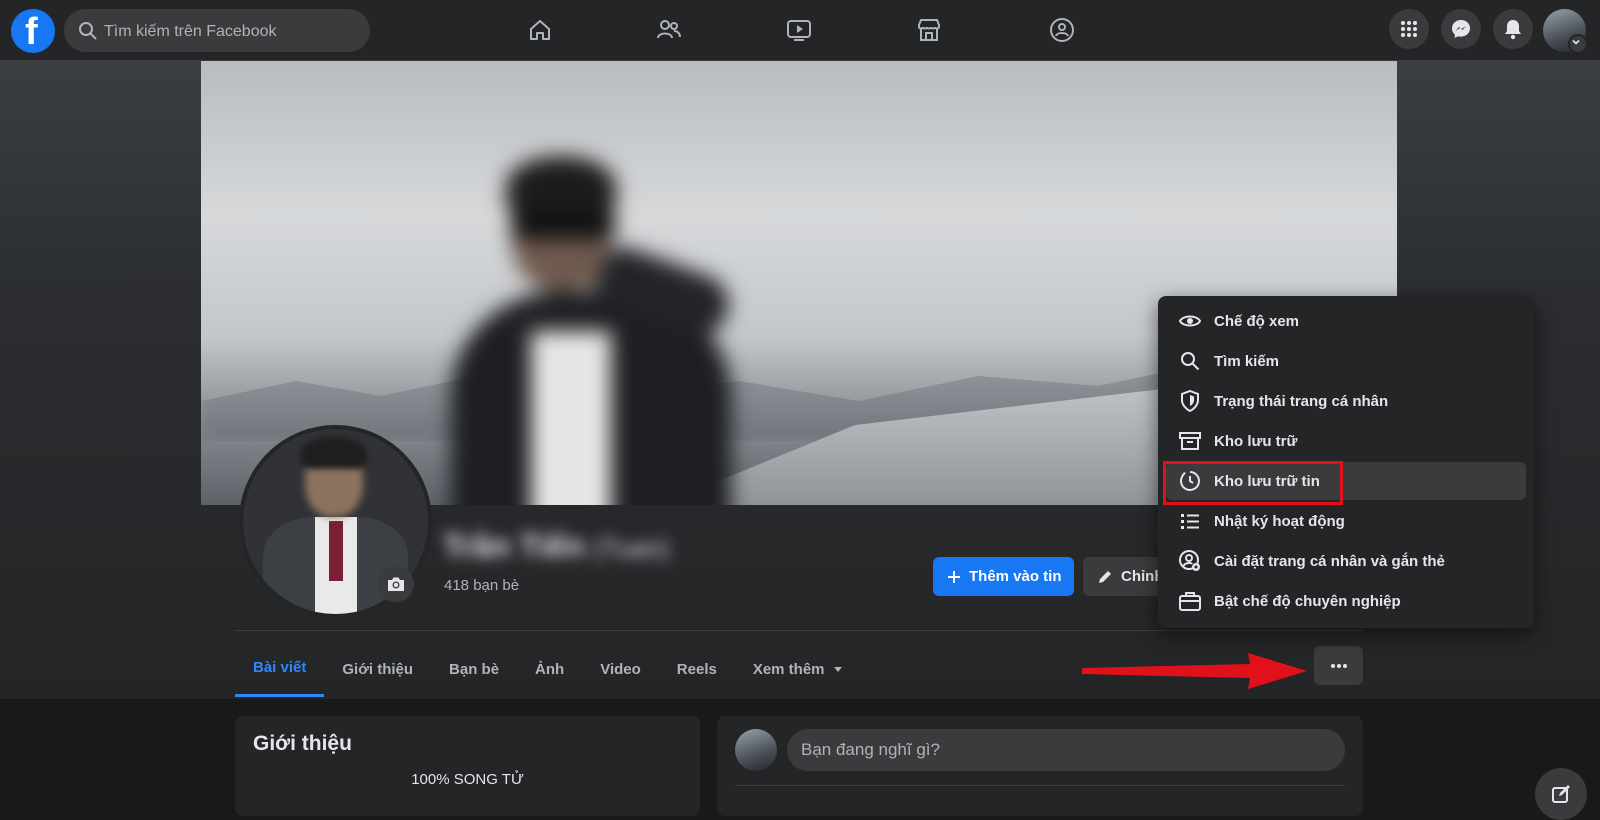 Image resolution: width=1600 pixels, height=820 pixels. I want to click on tab-videos: Video, so click(620, 669).